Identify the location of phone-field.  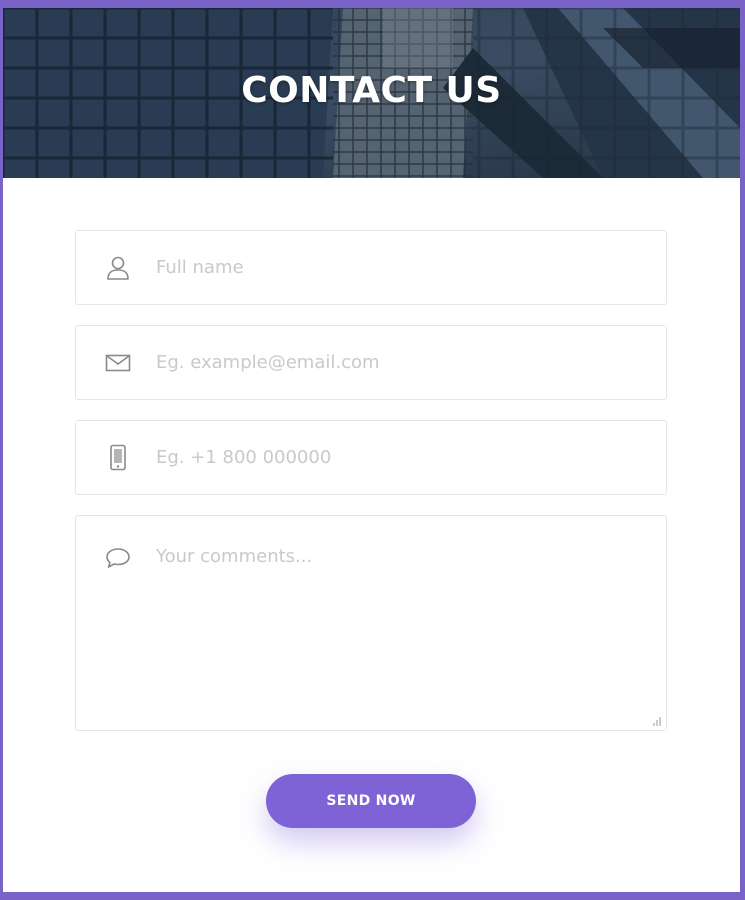
(371, 457).